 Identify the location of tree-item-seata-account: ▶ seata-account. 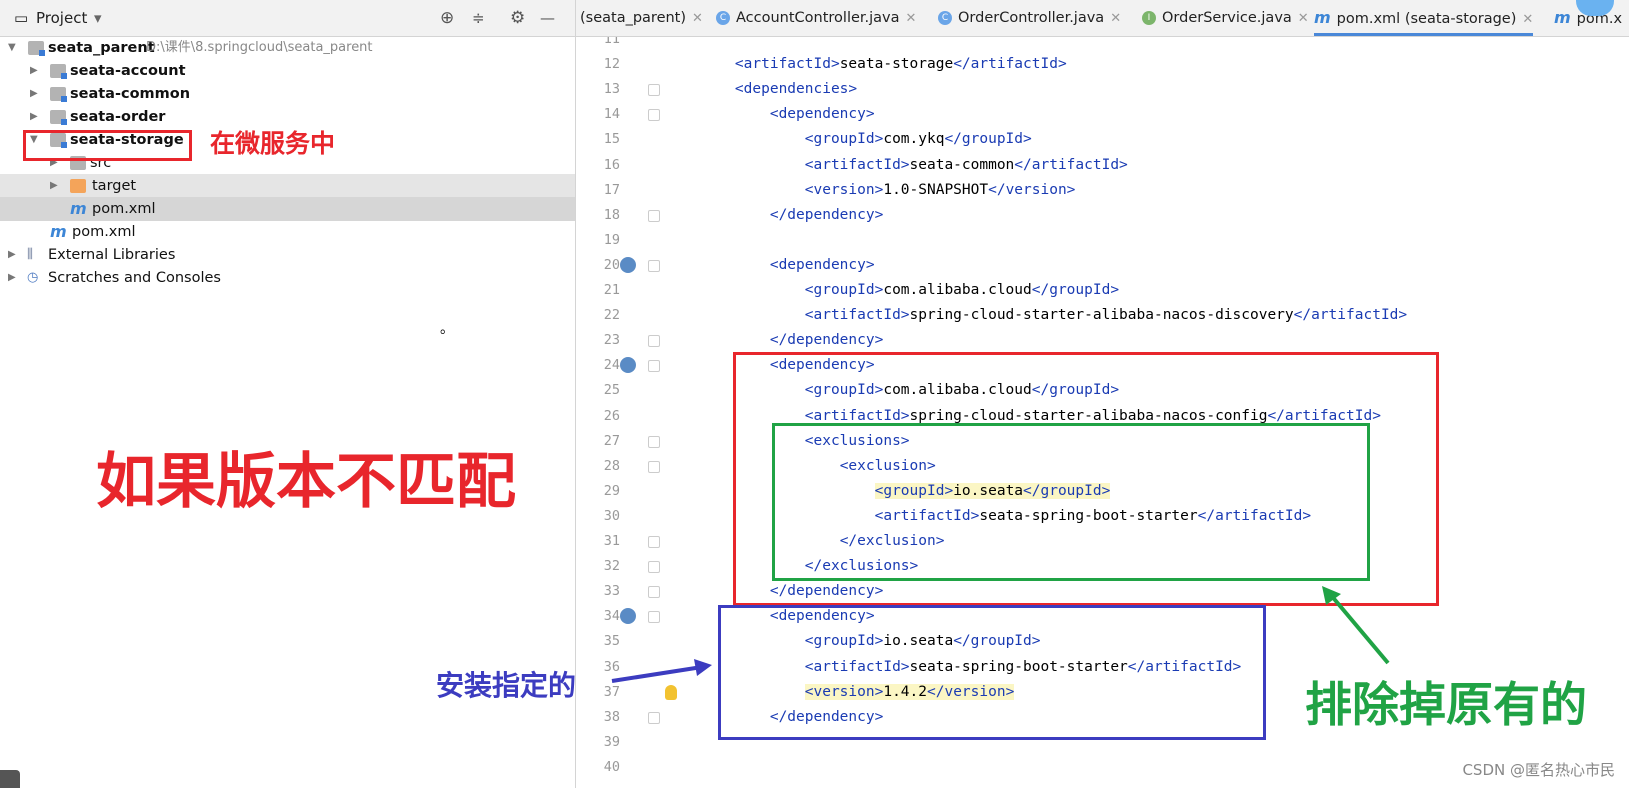
(287, 71).